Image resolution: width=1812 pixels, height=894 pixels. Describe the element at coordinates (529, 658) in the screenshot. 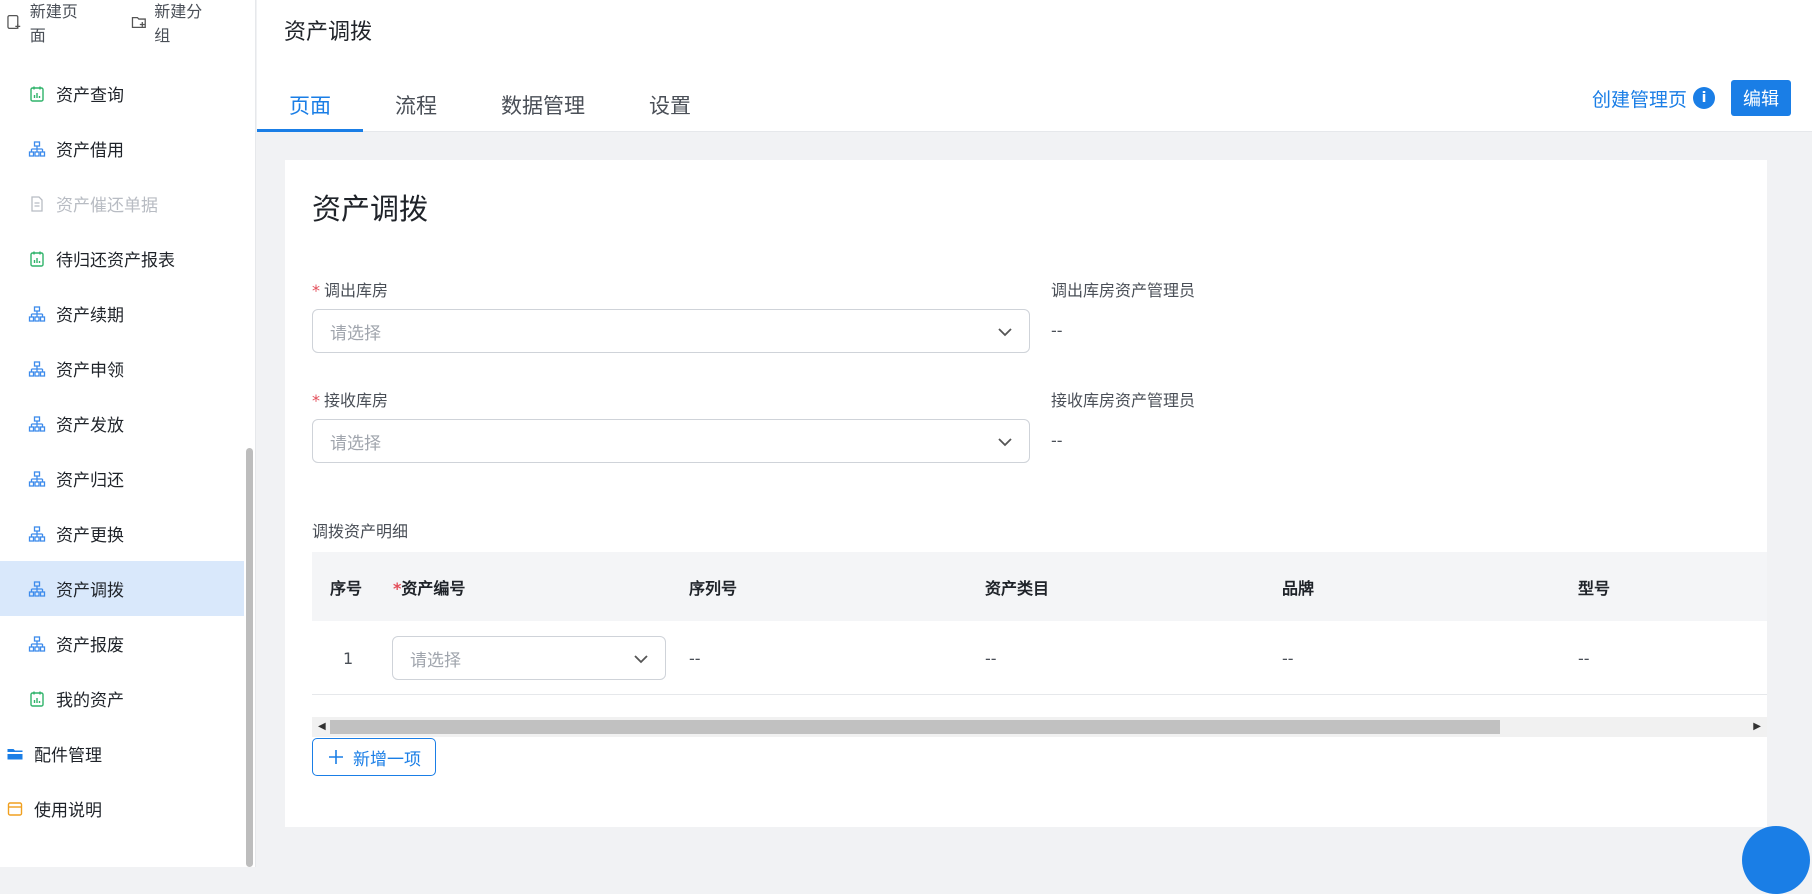

I see `asset-no-select: 请选择` at that location.